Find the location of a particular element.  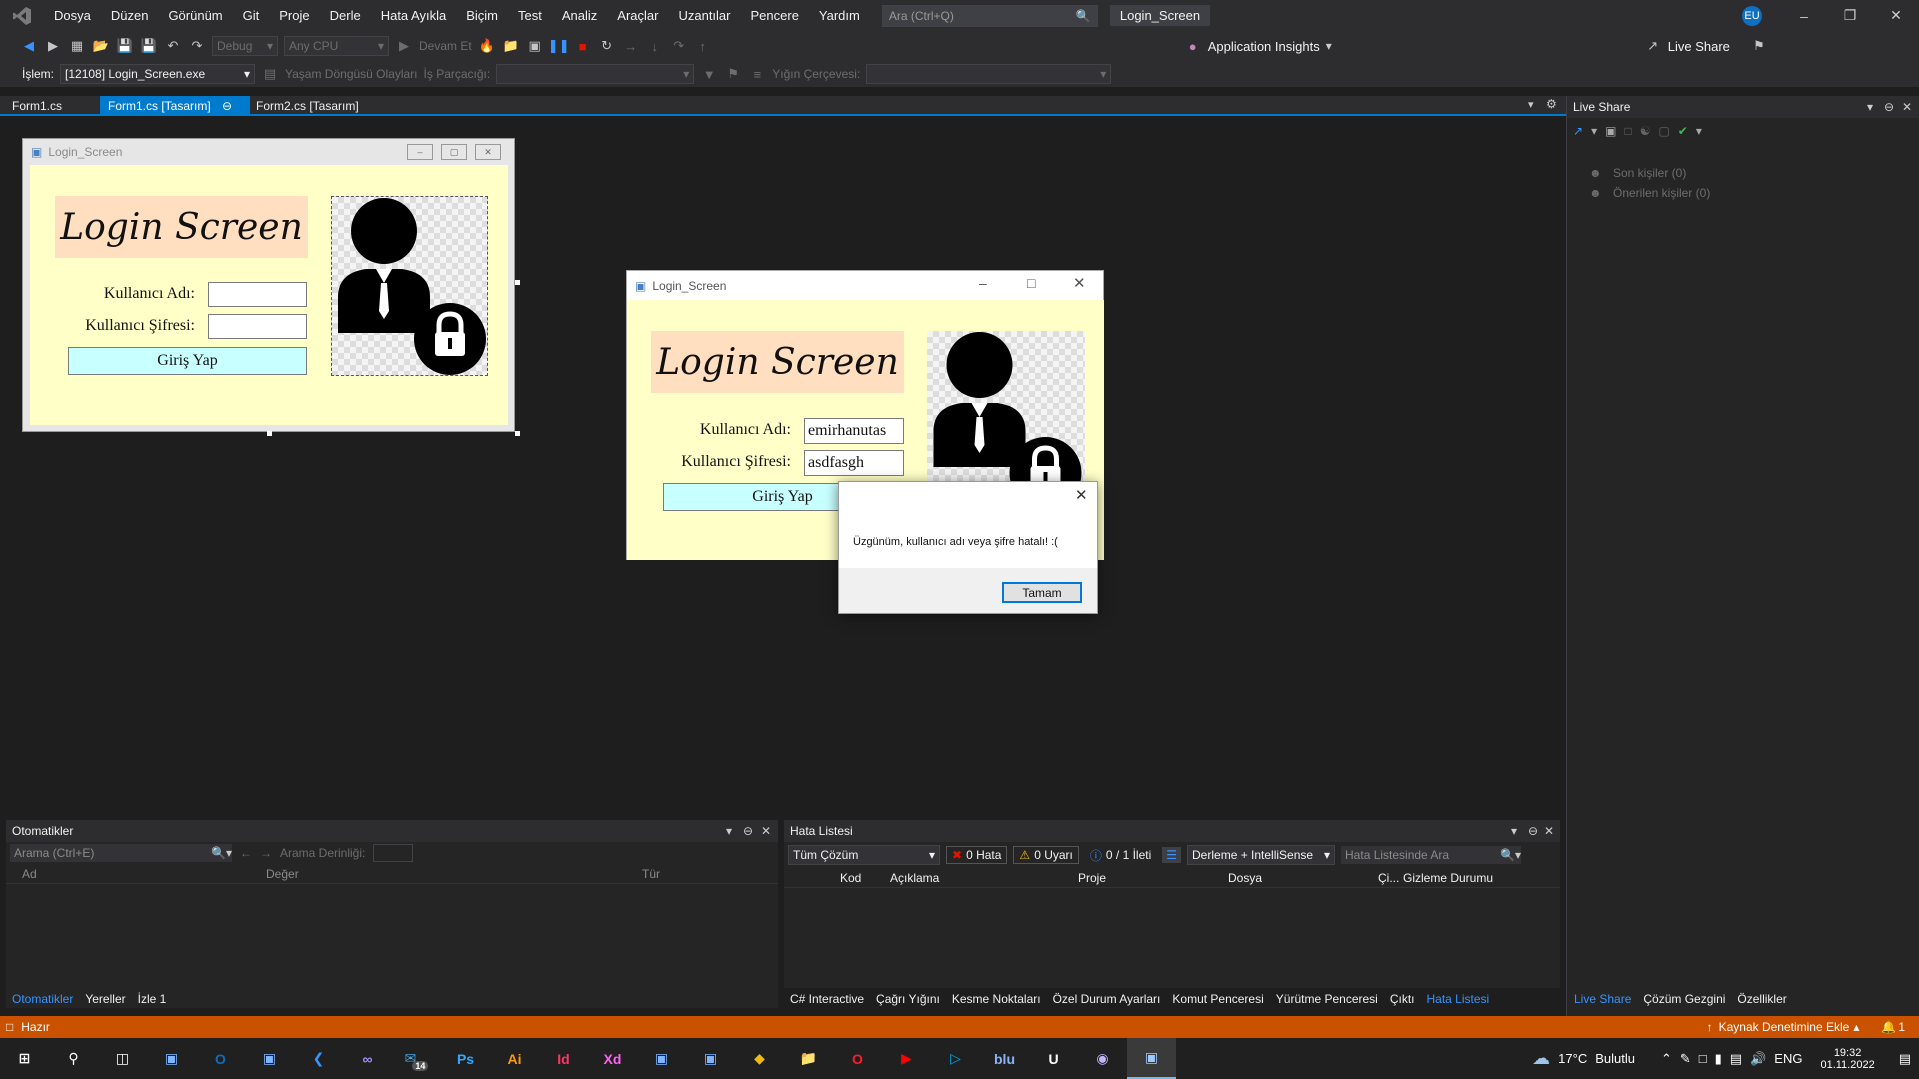

username-input is located at coordinates (257, 294).